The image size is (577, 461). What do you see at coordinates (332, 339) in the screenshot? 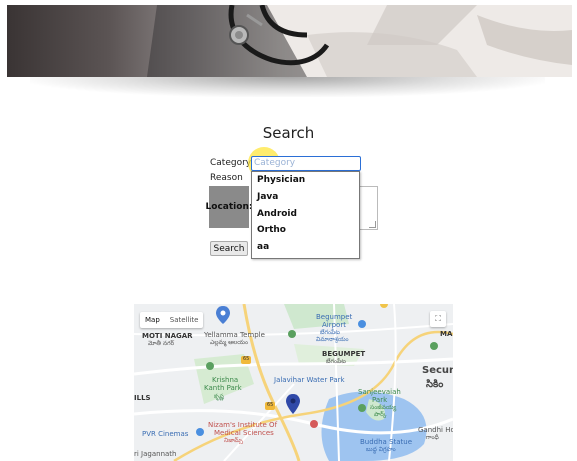
I see `map-label-begumpet-airport-te2: విమానాశ్రయం` at bounding box center [332, 339].